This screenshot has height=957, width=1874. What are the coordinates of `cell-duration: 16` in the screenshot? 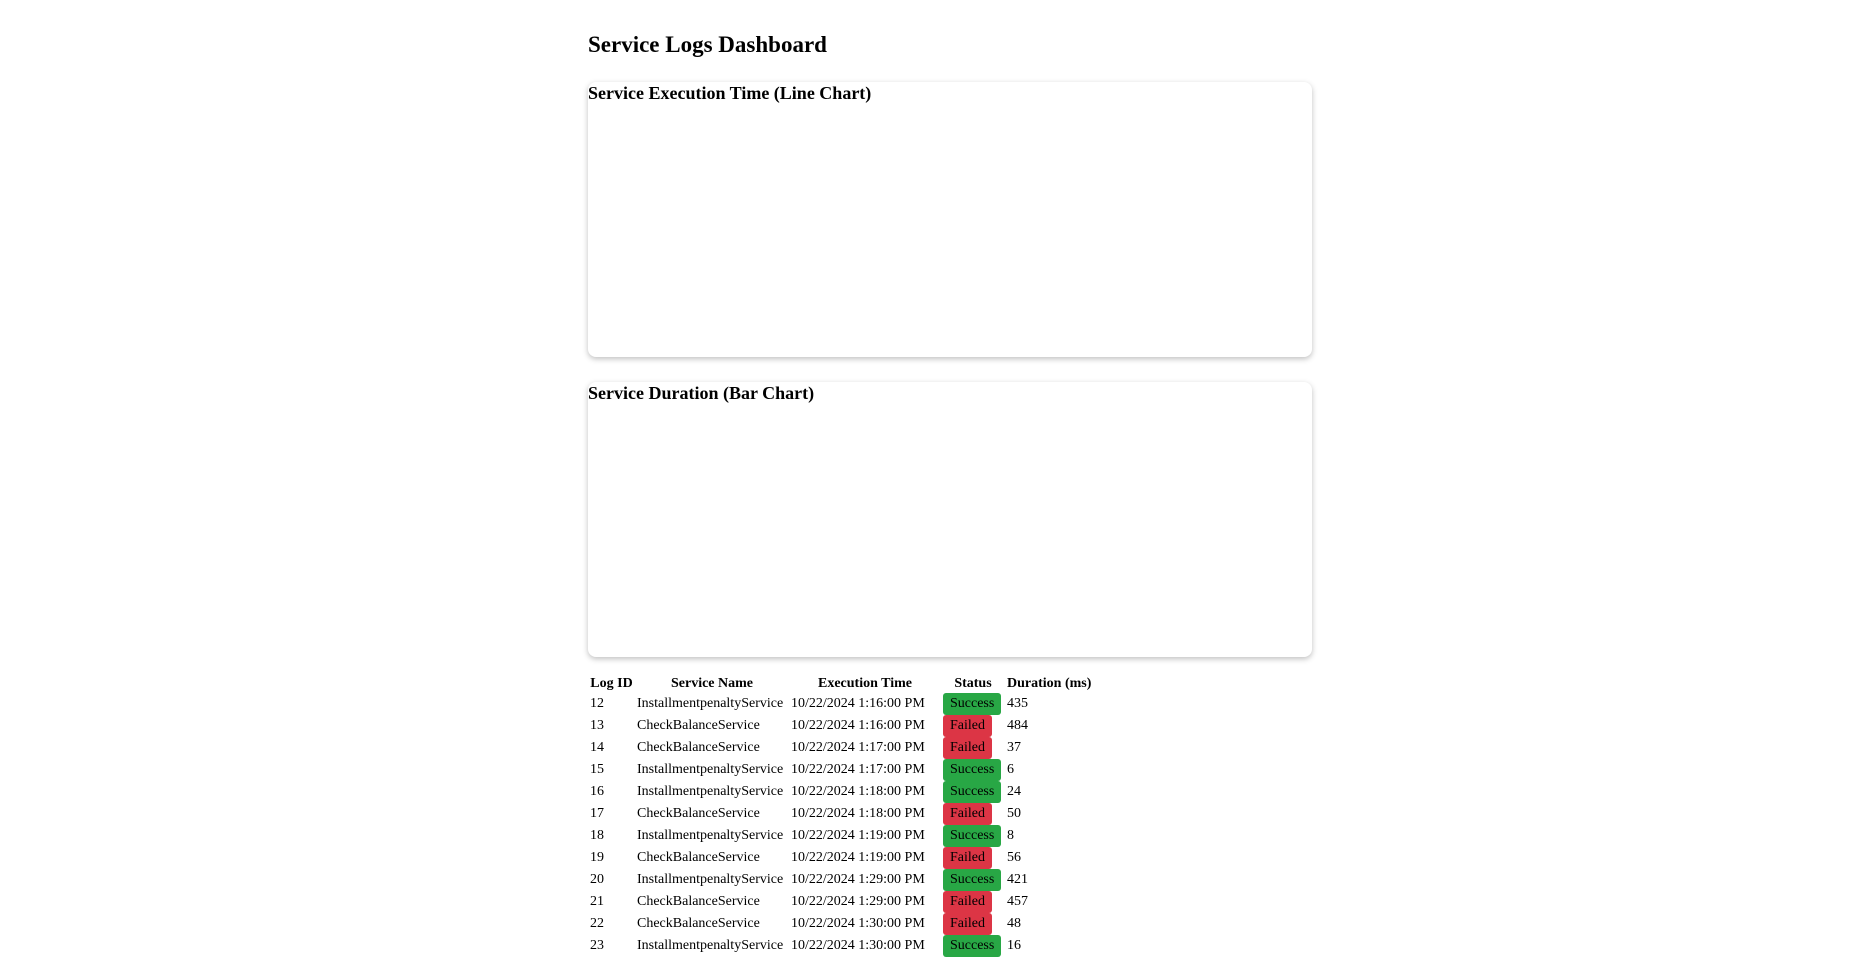 It's located at (1014, 946).